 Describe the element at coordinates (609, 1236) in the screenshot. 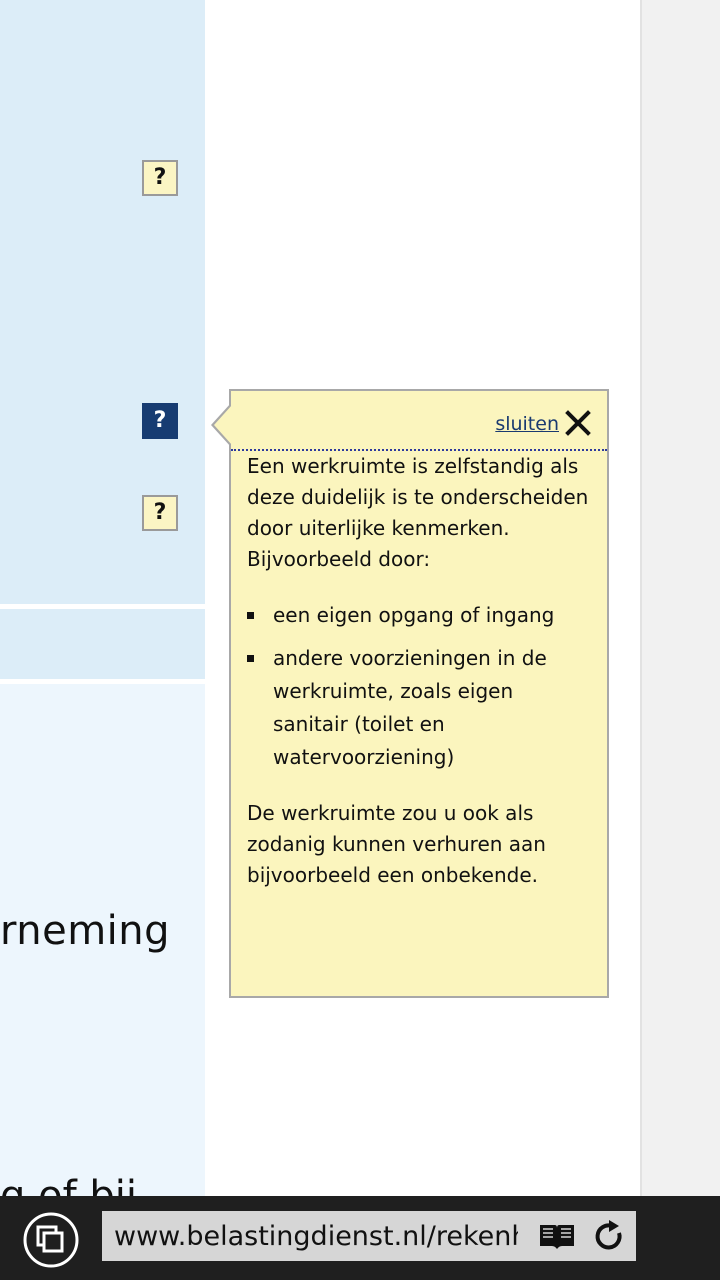

I see `refresh-icon` at that location.